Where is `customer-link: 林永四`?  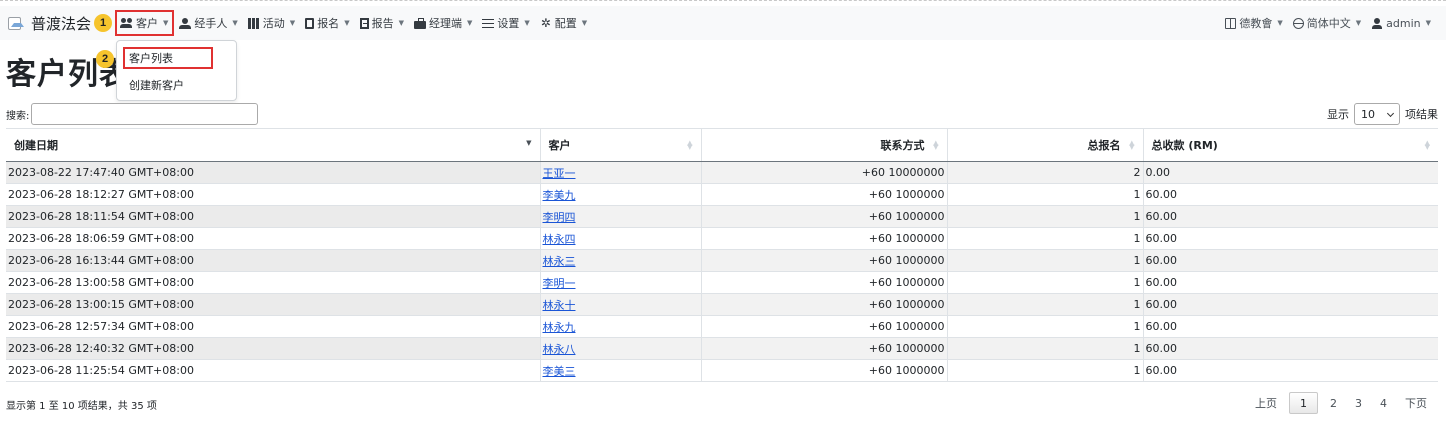 customer-link: 林永四 is located at coordinates (559, 239).